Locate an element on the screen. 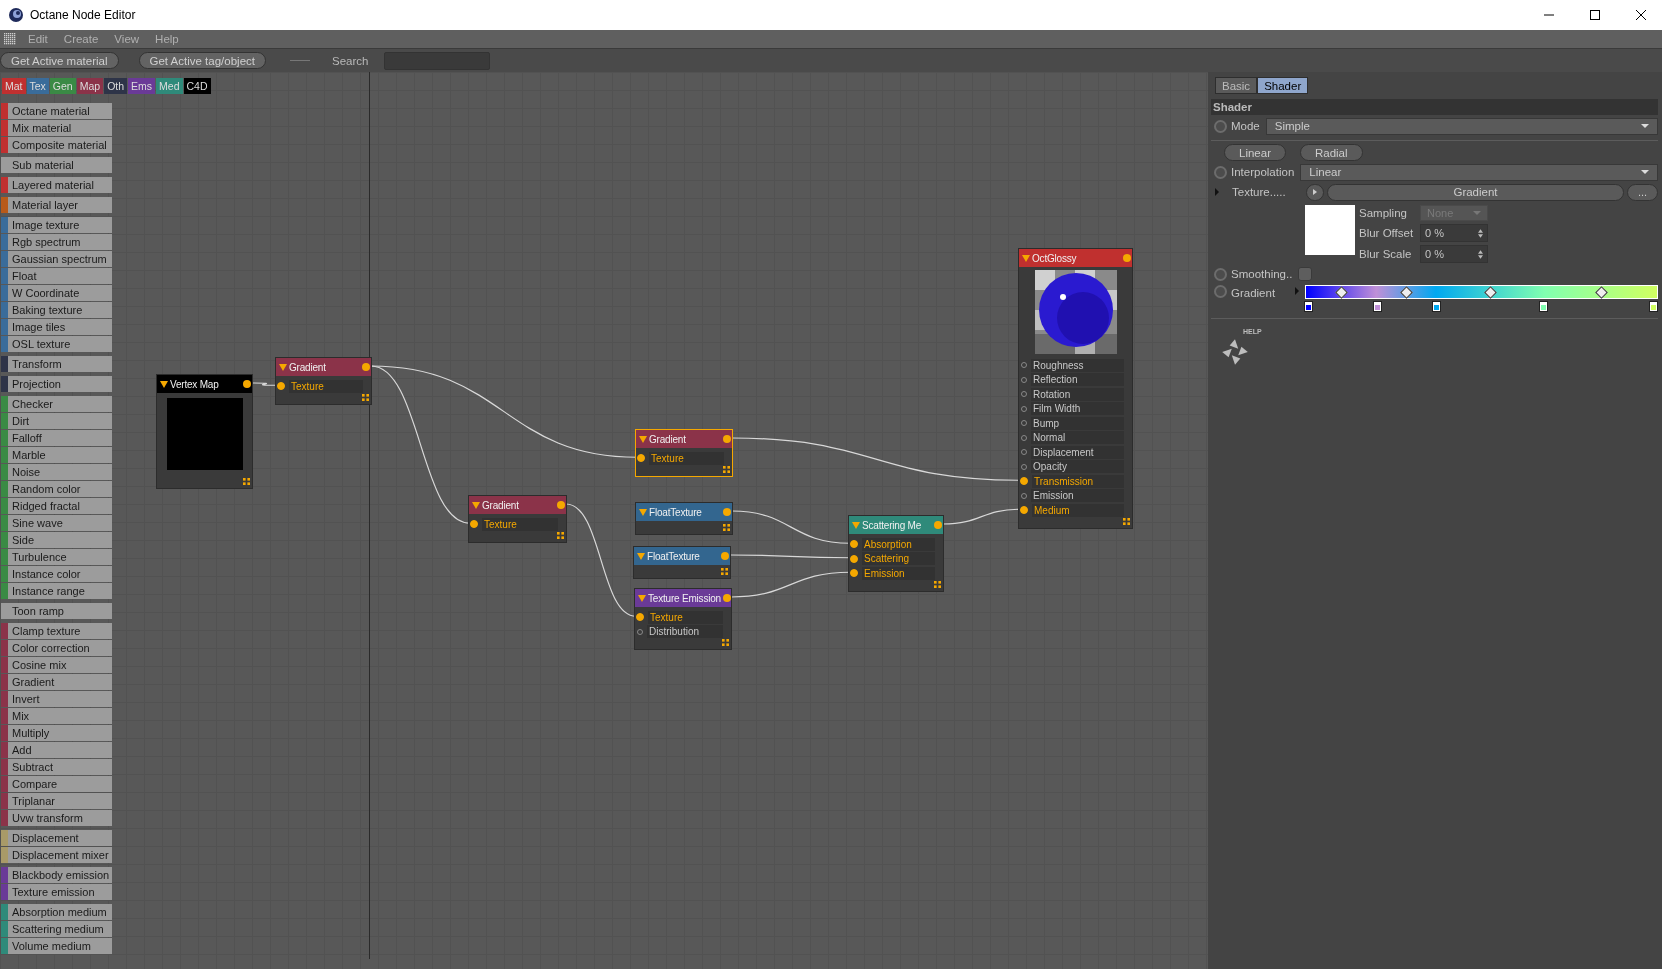  node: OctGlossy Roughness Reflection Rotation Film Width Bump Normal Displacement Opacity Transmission Emission Medium is located at coordinates (1075, 388).